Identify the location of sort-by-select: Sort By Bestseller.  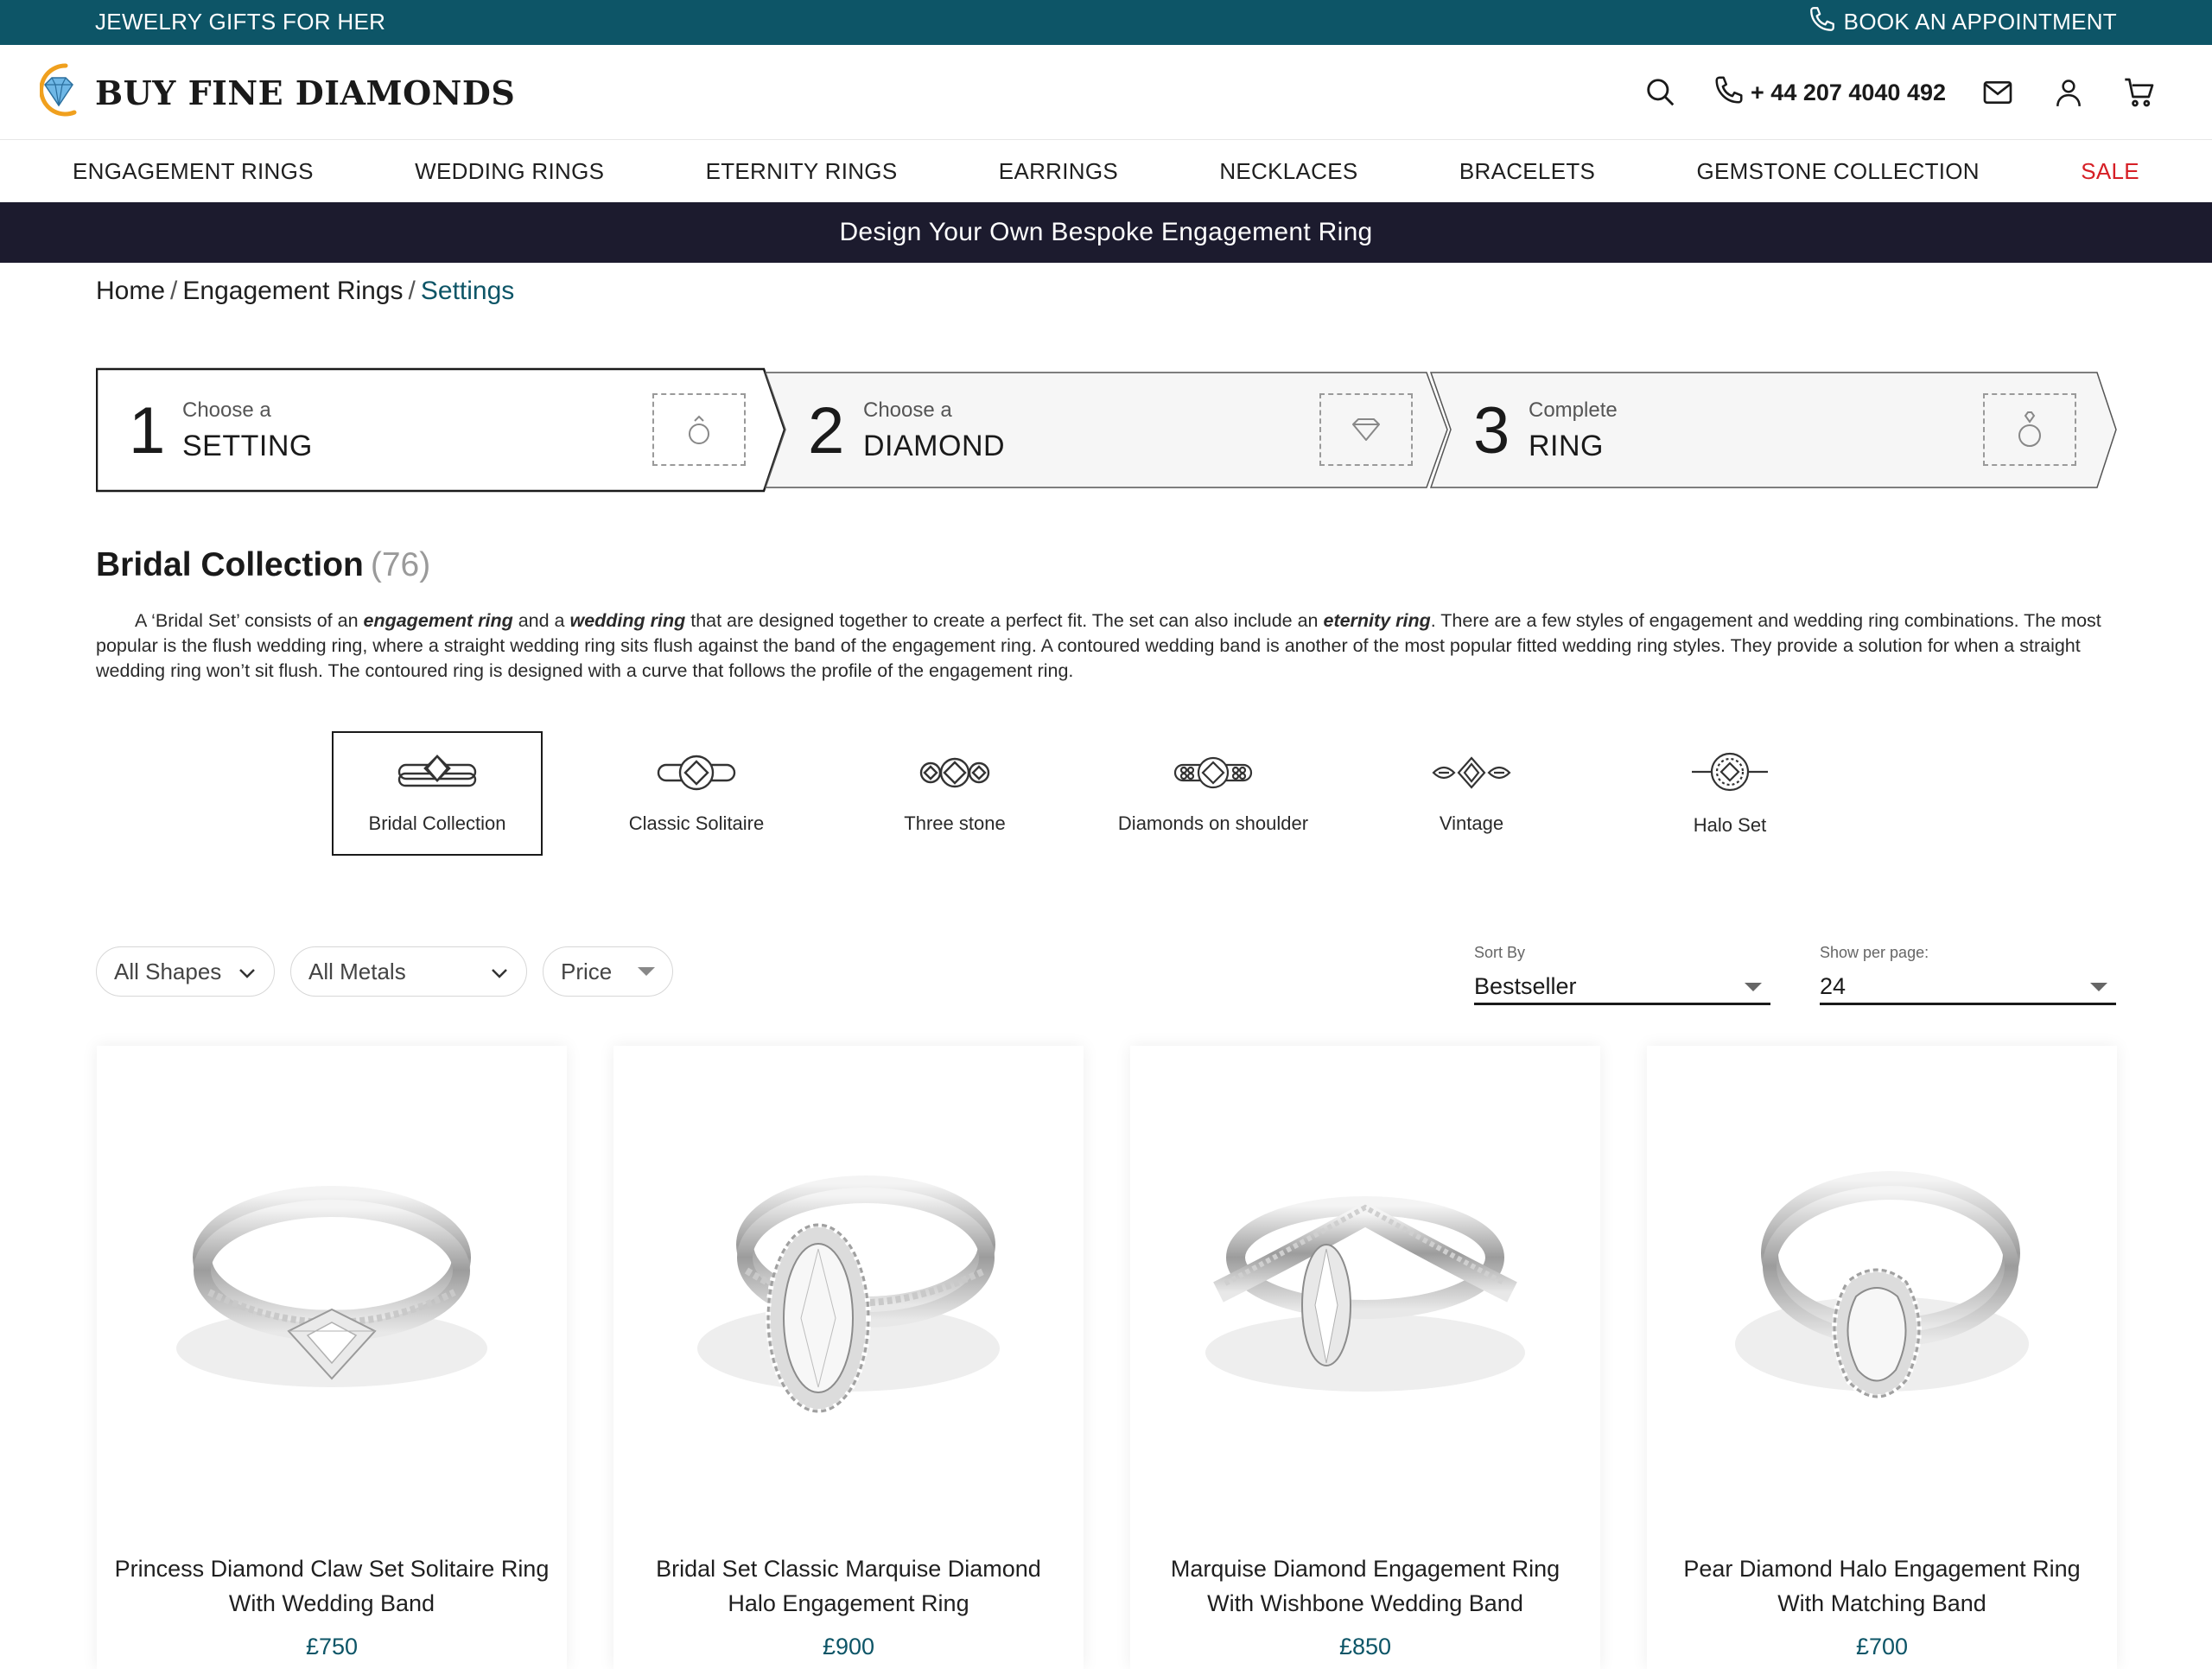
(1622, 974).